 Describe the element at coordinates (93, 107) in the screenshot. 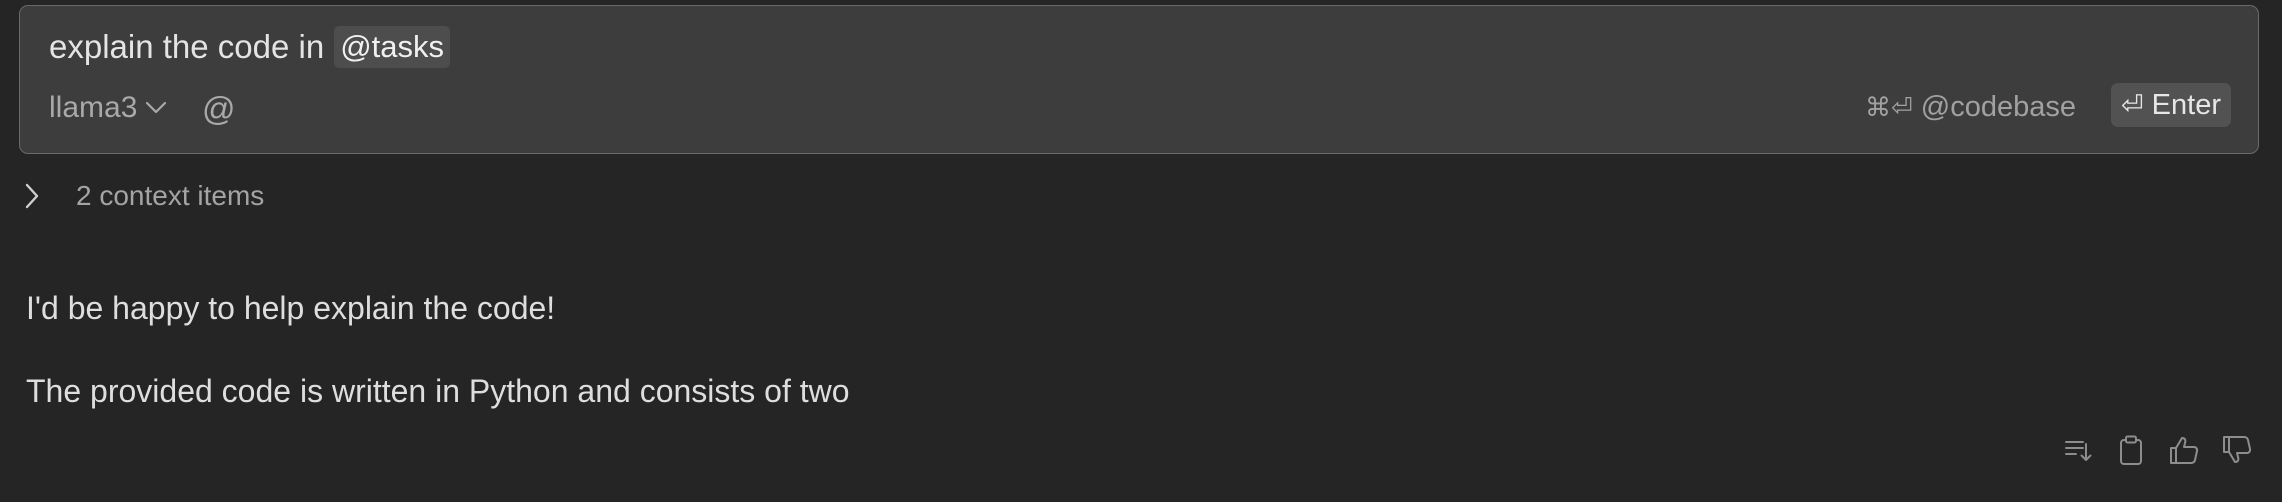

I see `model-select-label: llama3` at that location.